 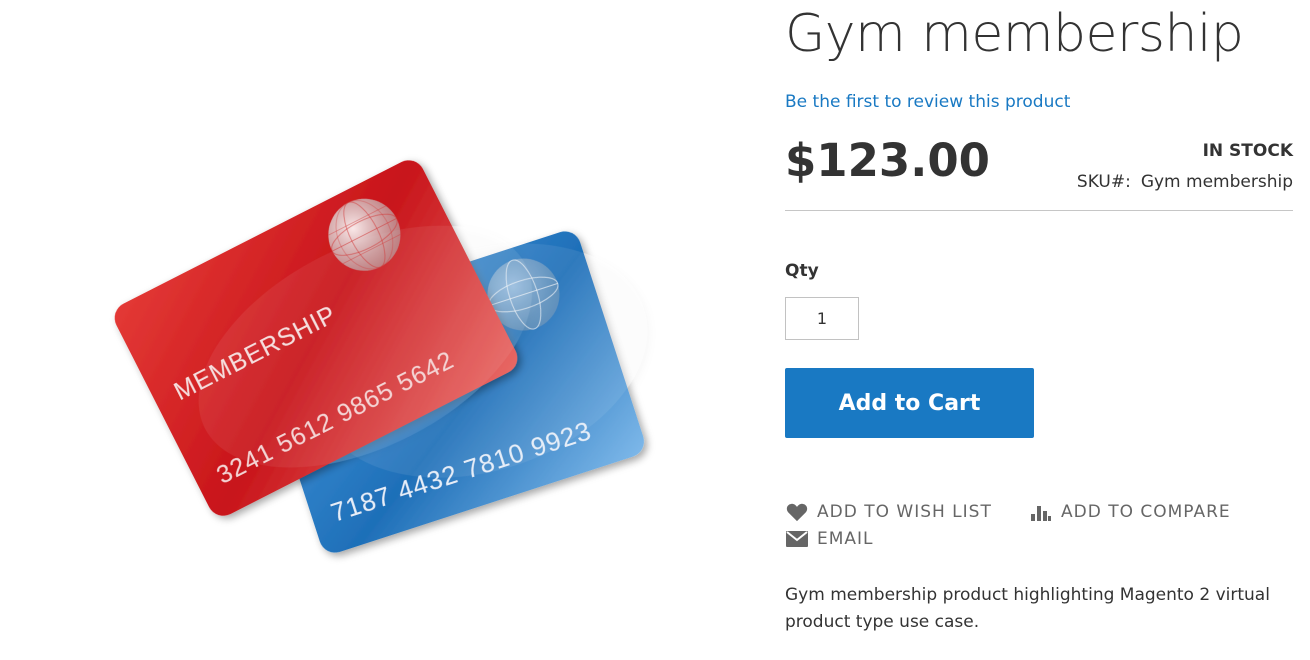 I want to click on add-to-wishlist-link: ADD TO WISH LIST, so click(x=888, y=512).